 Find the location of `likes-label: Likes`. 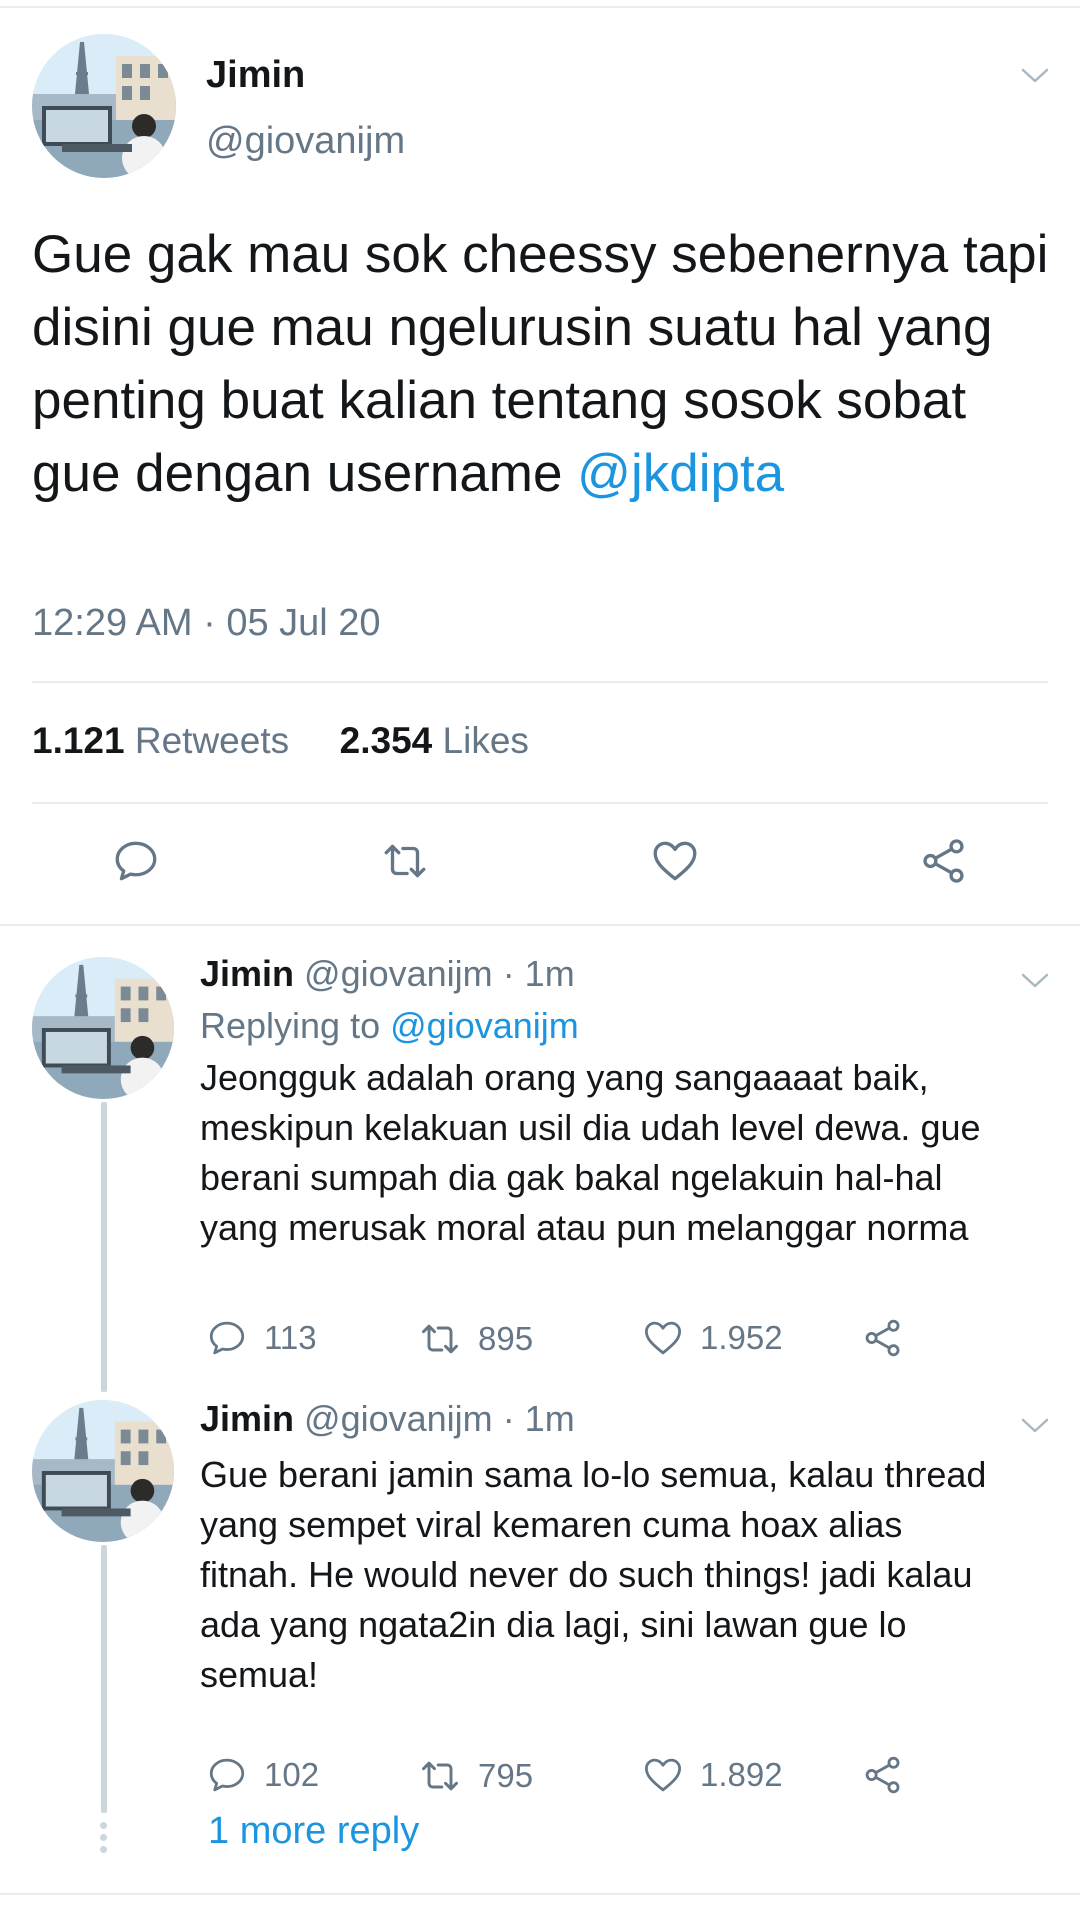

likes-label: Likes is located at coordinates (486, 740).